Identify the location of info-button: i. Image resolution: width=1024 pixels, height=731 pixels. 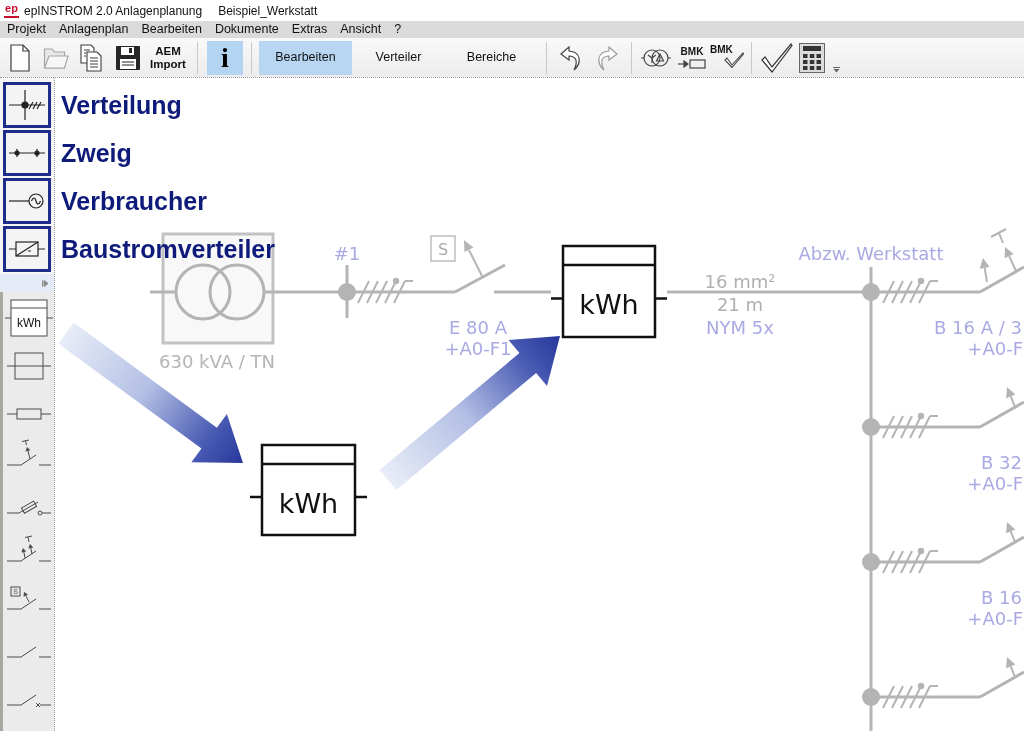
(225, 57).